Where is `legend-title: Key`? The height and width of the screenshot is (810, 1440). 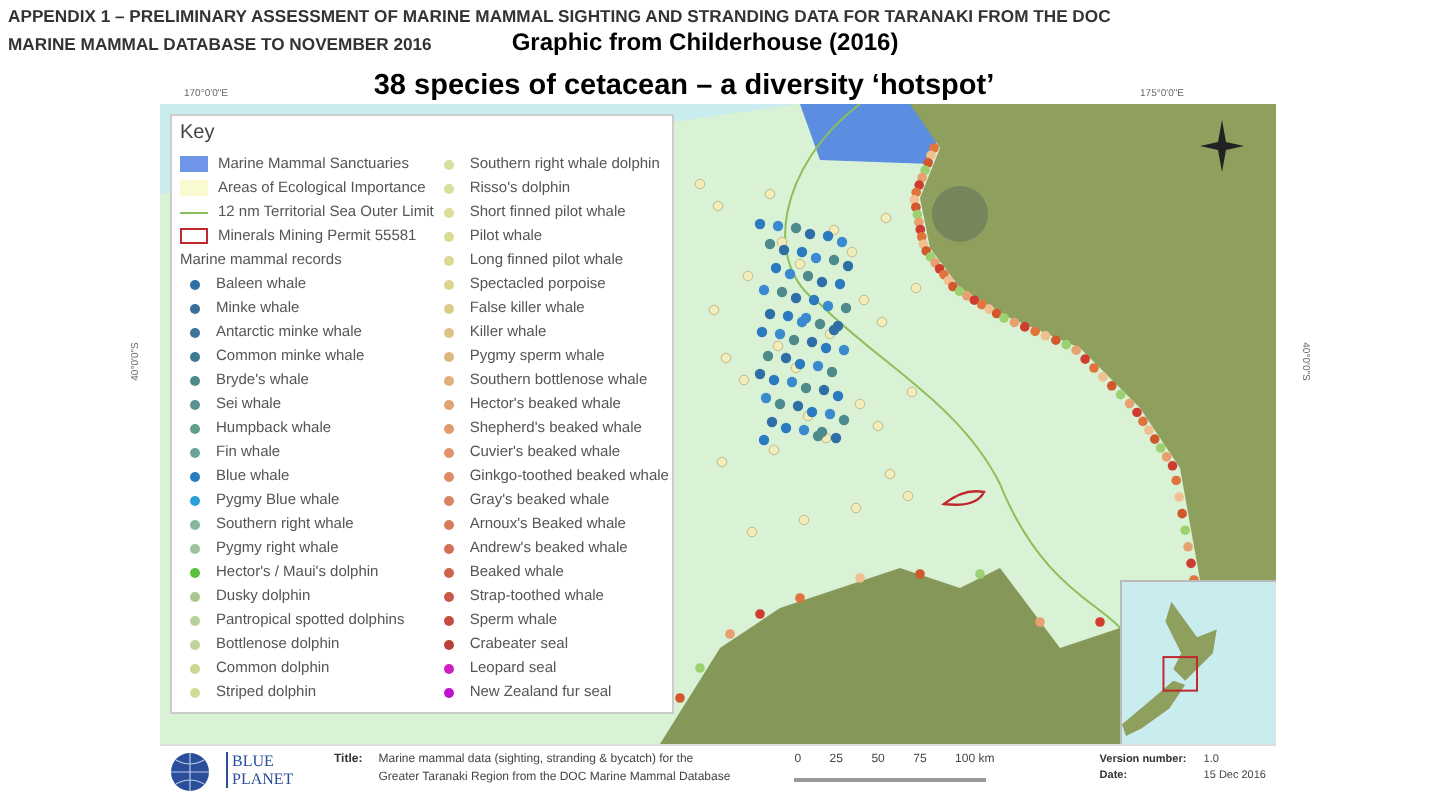
legend-title: Key is located at coordinates (198, 134).